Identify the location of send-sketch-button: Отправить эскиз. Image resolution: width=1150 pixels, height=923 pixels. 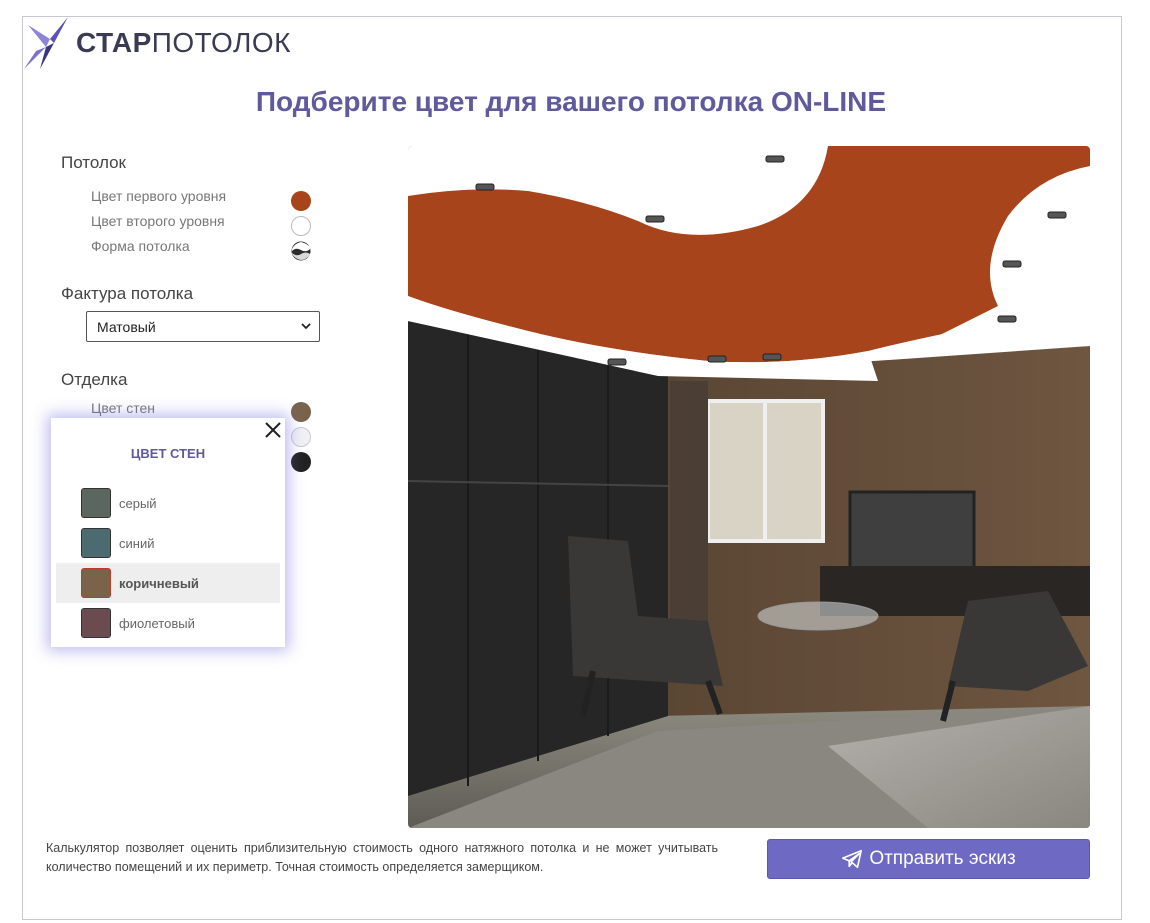
(928, 859).